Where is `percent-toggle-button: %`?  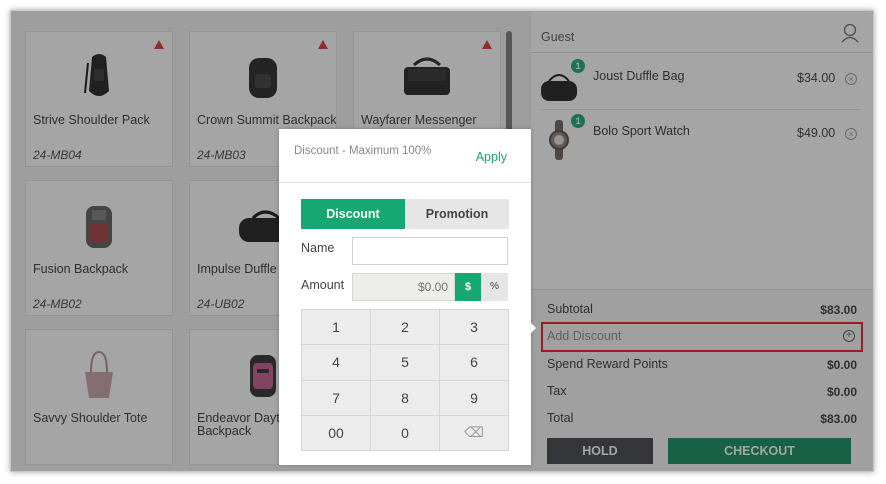
percent-toggle-button: % is located at coordinates (494, 287).